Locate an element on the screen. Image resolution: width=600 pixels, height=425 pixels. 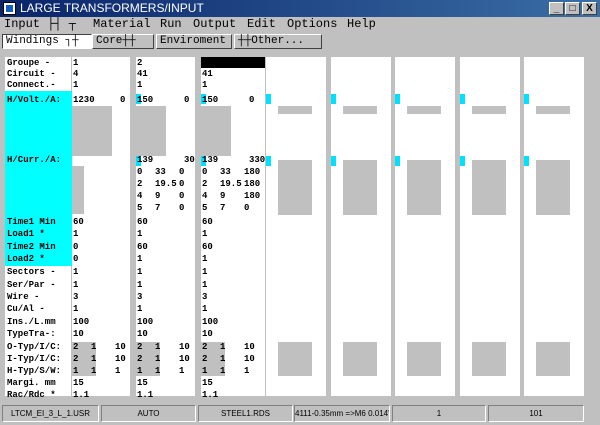
tab-windings: Windings ┐┼ is located at coordinates (47, 41).